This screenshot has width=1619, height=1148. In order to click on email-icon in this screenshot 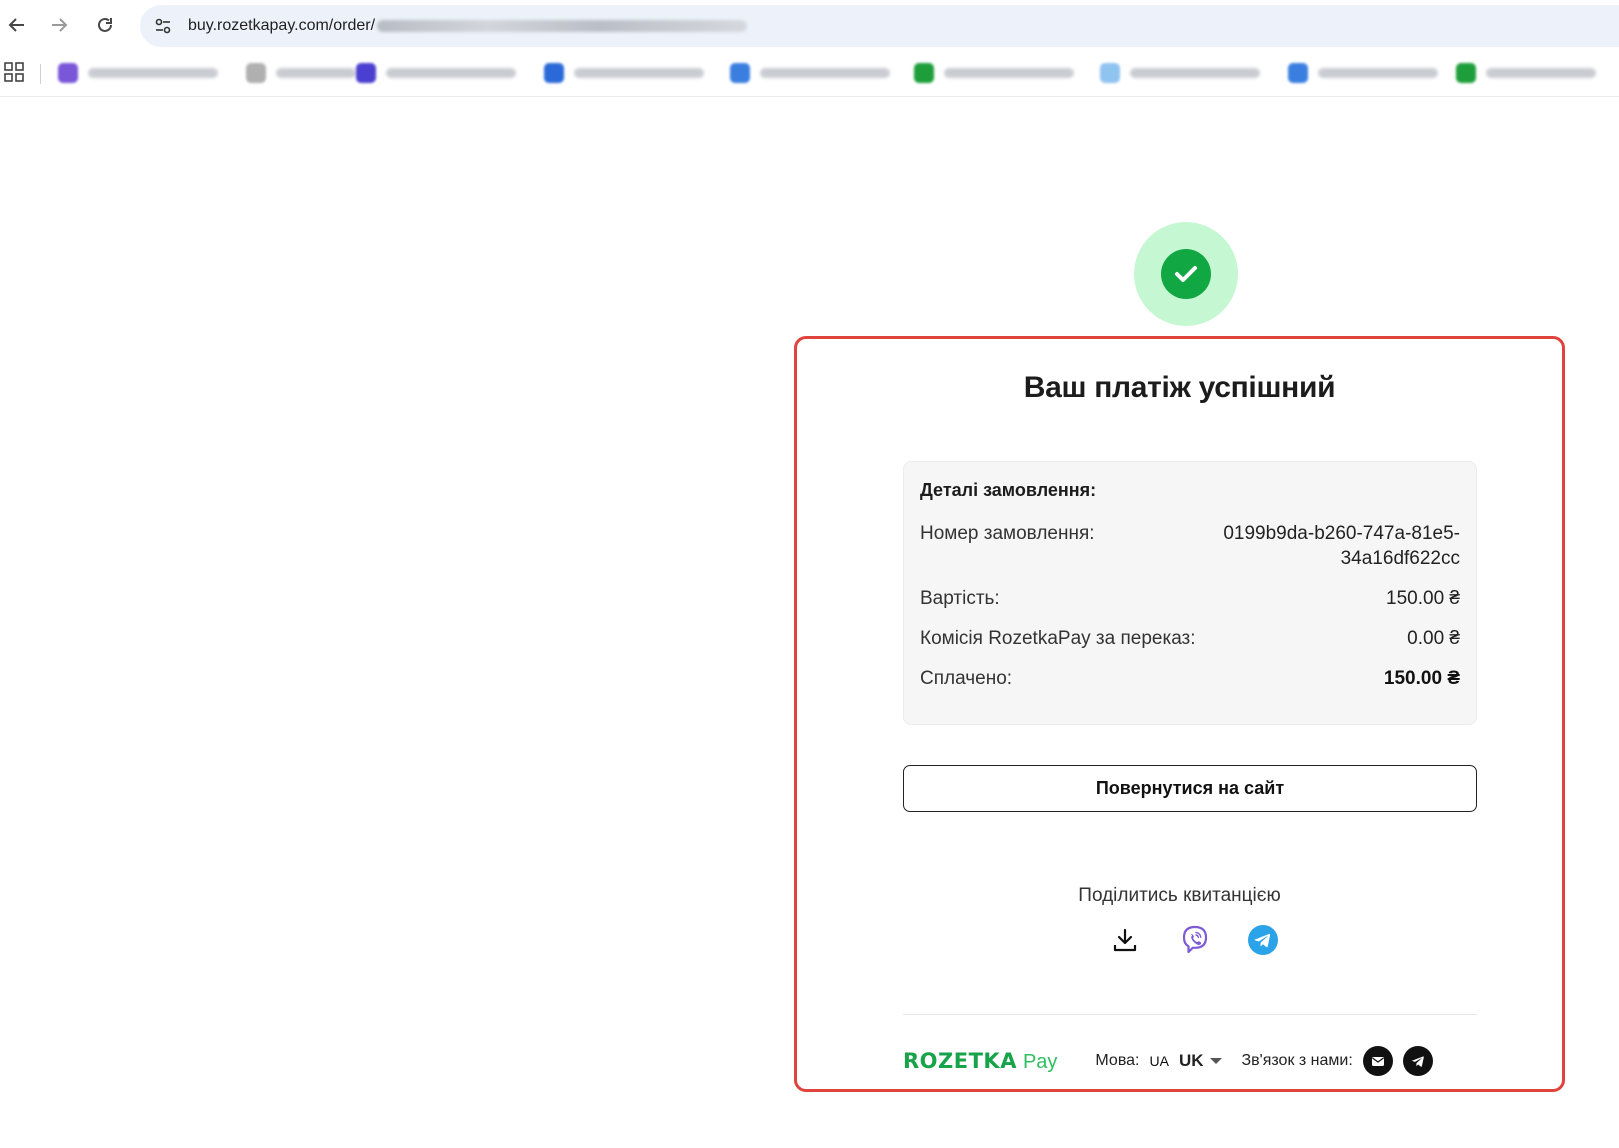, I will do `click(1377, 1061)`.